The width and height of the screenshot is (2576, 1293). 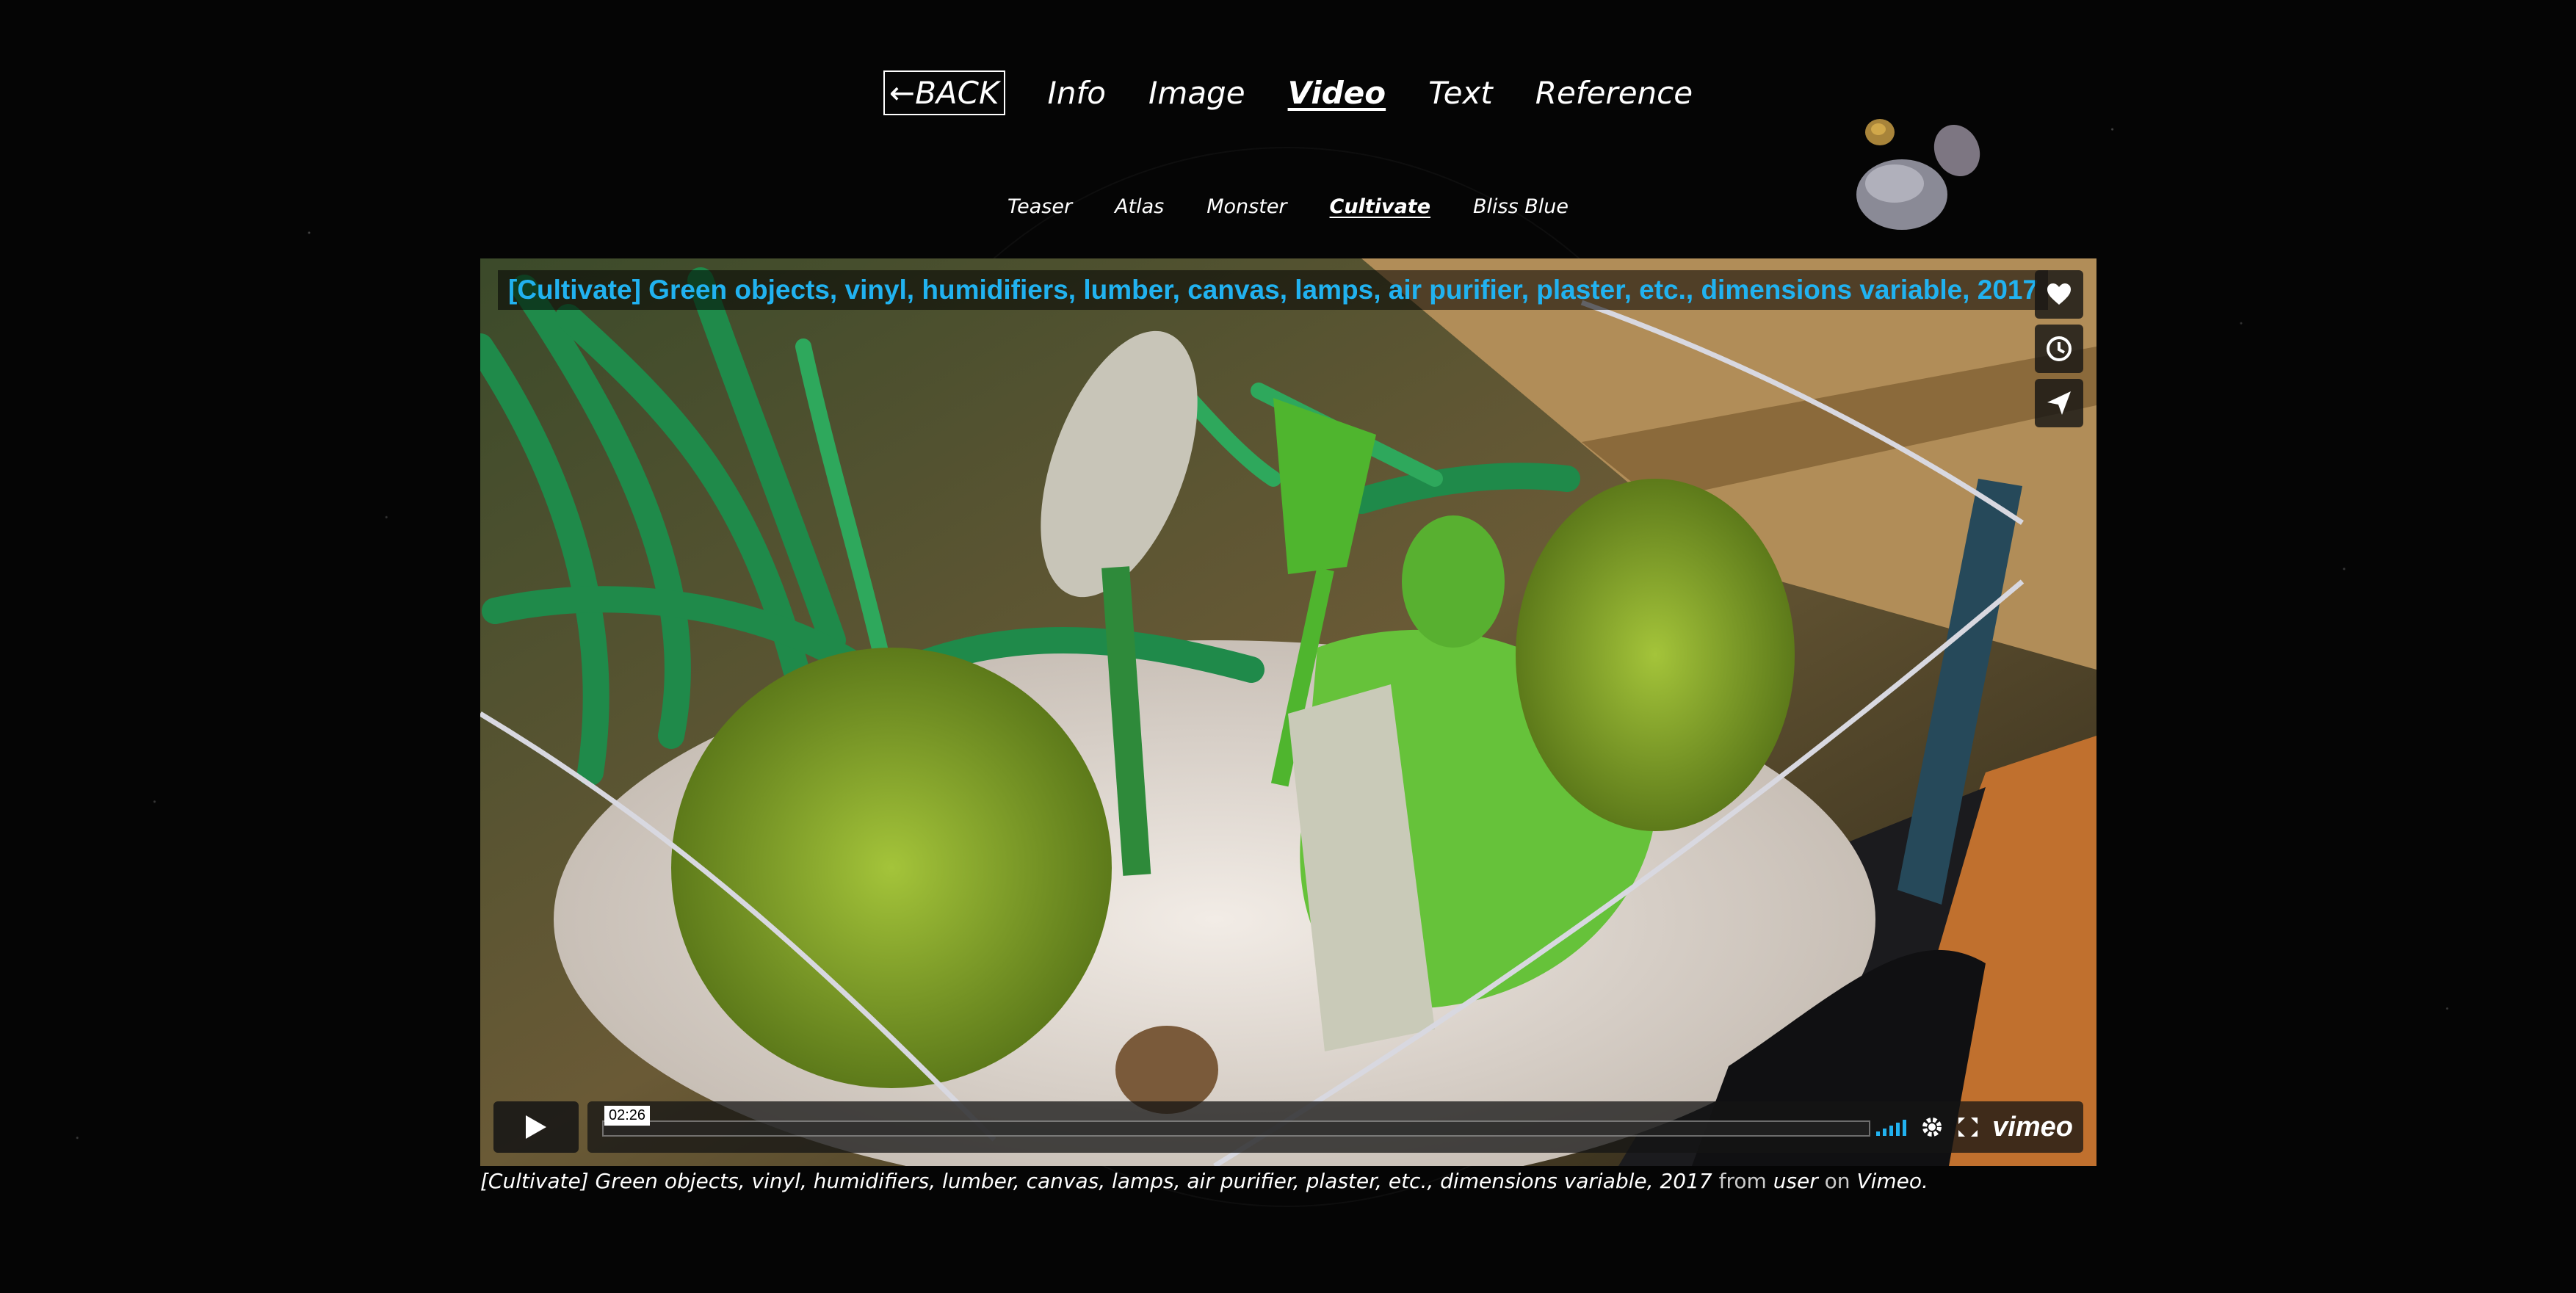 I want to click on heart-icon, so click(x=2059, y=294).